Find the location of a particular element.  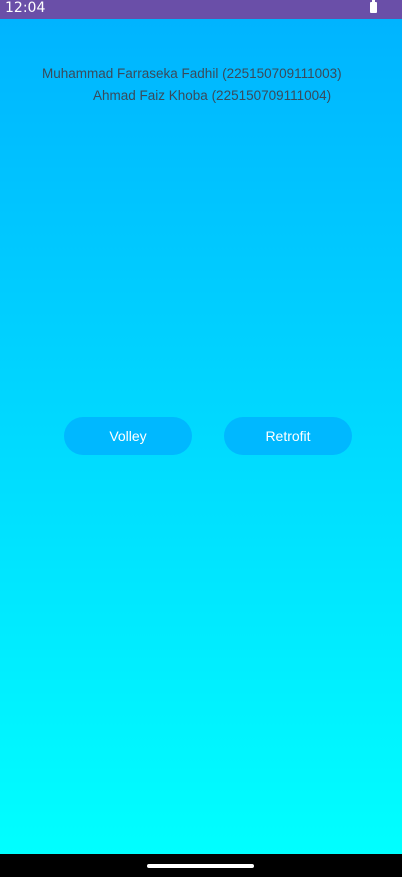

status-bar: 12:04 is located at coordinates (201, 9).